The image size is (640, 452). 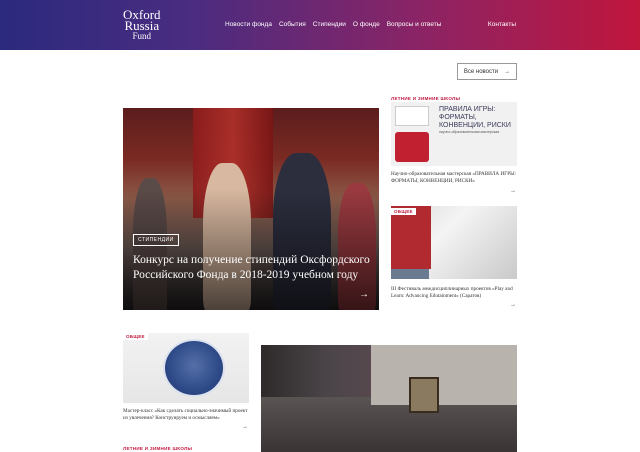 What do you see at coordinates (329, 24) in the screenshot?
I see `nav-item-scholarships: Стипендии` at bounding box center [329, 24].